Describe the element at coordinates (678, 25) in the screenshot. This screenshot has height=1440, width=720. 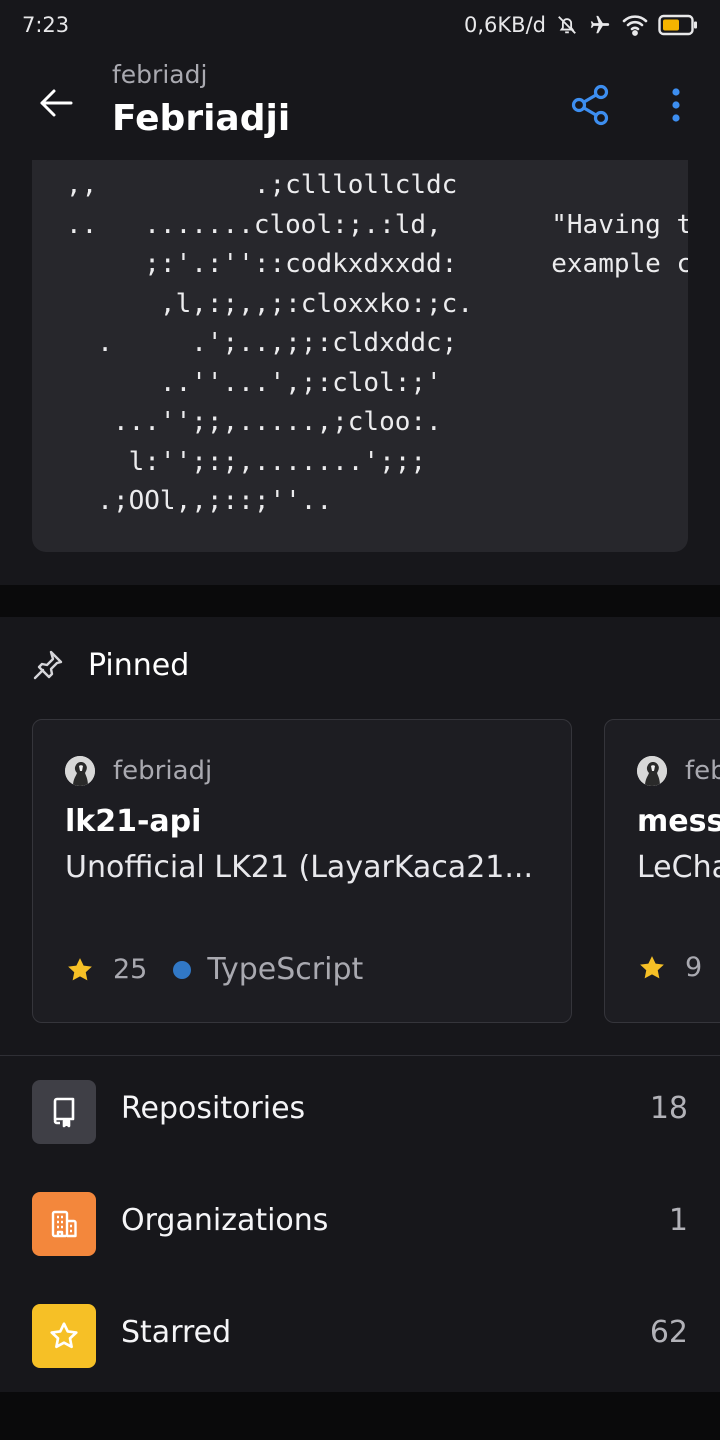
I see `battery-icon` at that location.